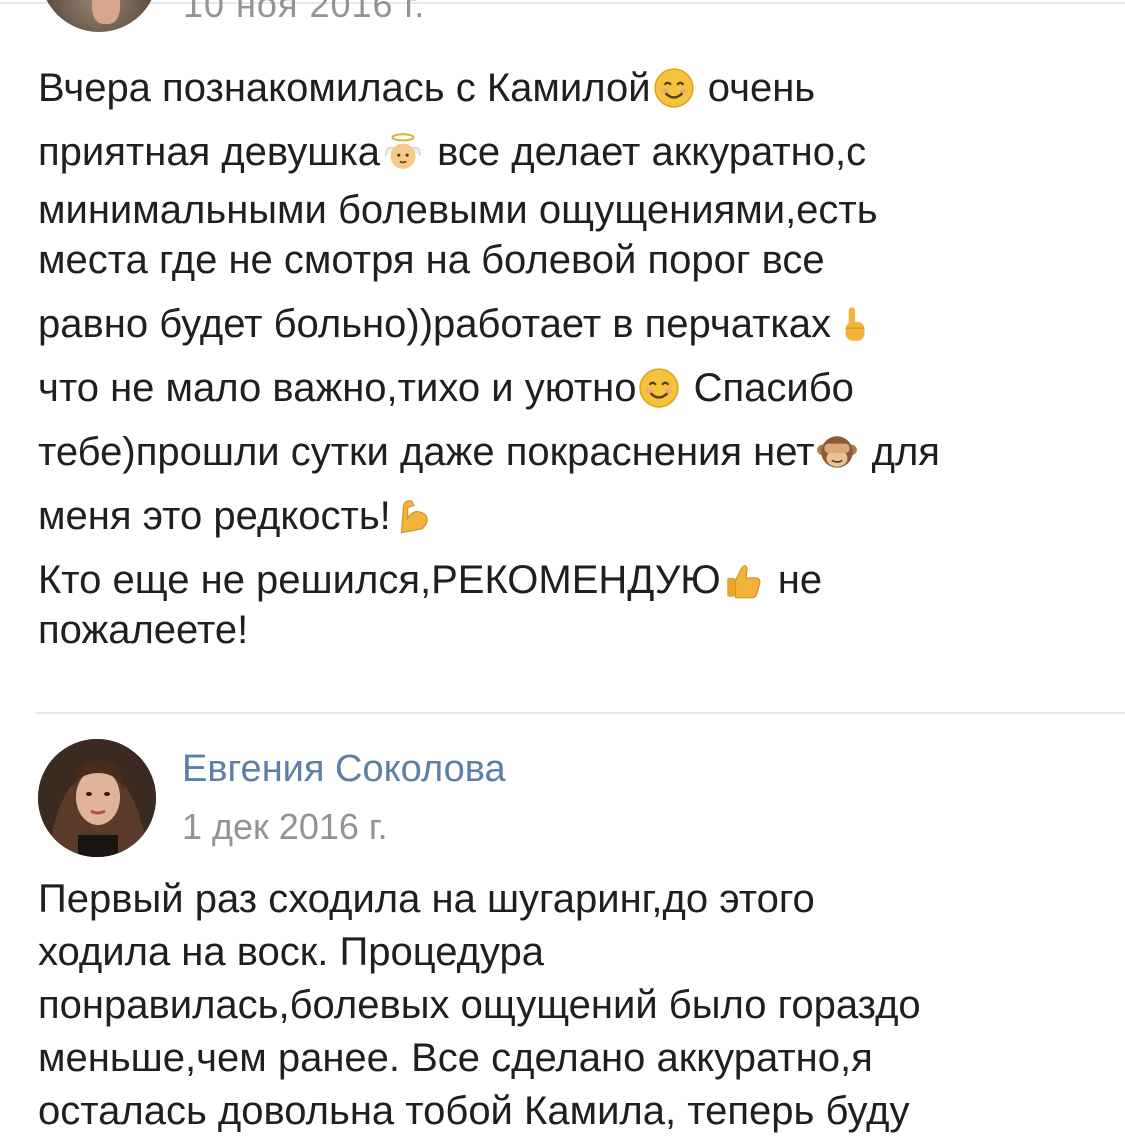 The height and width of the screenshot is (1146, 1125). Describe the element at coordinates (143, 630) in the screenshot. I see `post-text-line: пожалеете!` at that location.